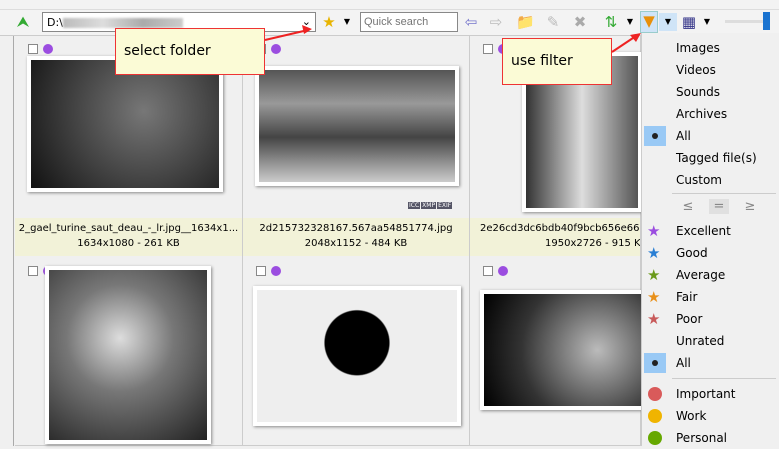 Image resolution: width=779 pixels, height=449 pixels. I want to click on menu-item-images: Images, so click(710, 48).